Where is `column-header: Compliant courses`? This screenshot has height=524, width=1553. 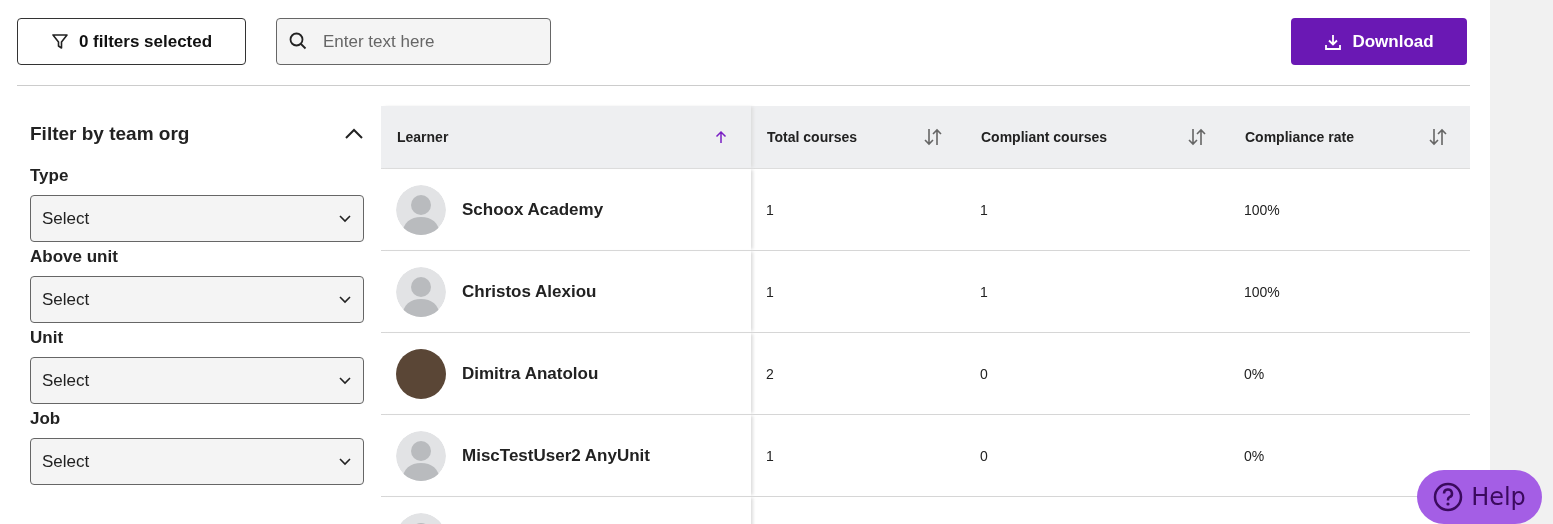
column-header: Compliant courses is located at coordinates (1097, 137).